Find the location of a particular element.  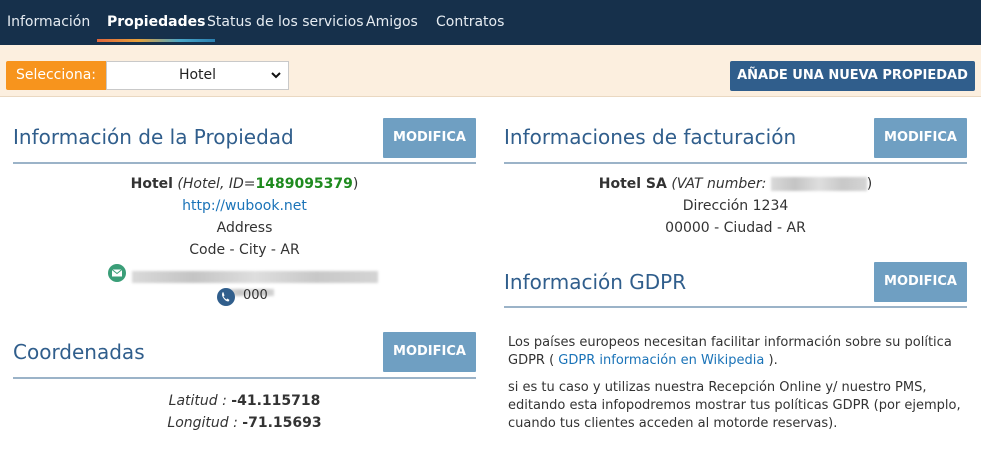

tab-informacion: Información is located at coordinates (48, 22).